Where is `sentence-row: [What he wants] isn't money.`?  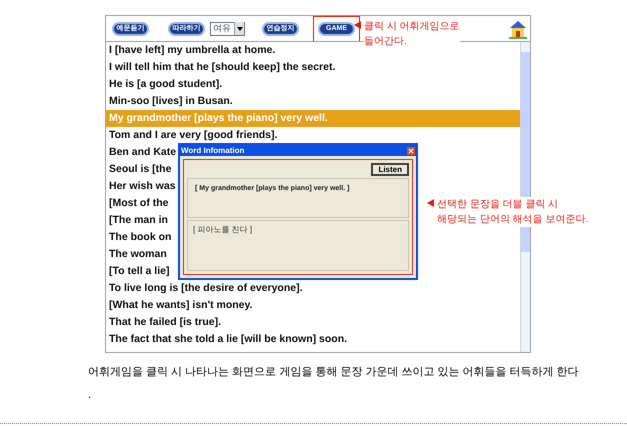
sentence-row: [What he wants] isn't money. is located at coordinates (313, 305).